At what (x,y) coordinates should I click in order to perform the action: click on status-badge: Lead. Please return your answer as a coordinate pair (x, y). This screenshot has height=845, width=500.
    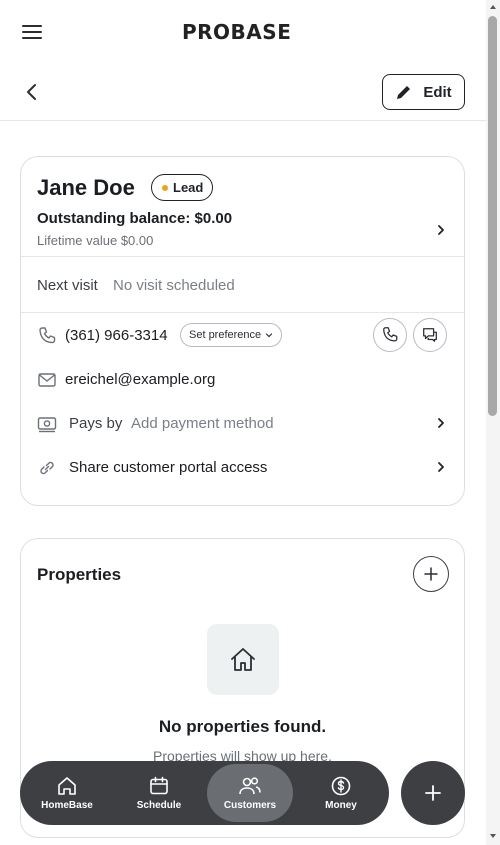
    Looking at the image, I should click on (182, 187).